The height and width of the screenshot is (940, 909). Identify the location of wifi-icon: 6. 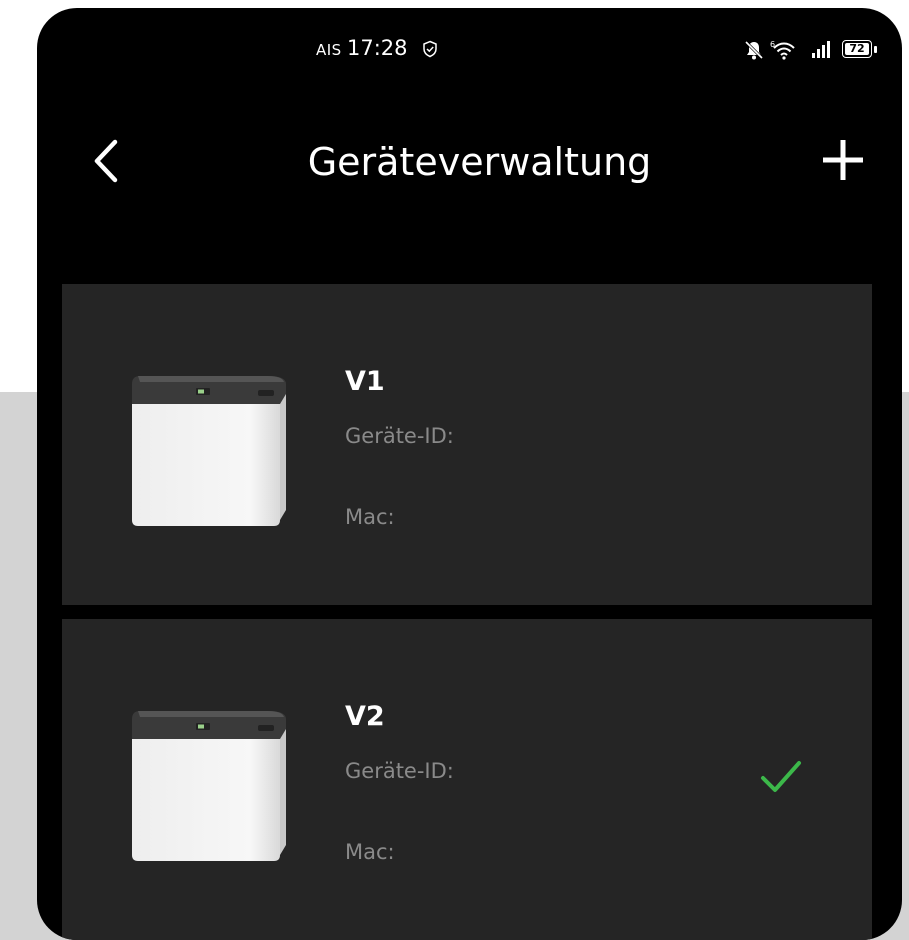
(782, 50).